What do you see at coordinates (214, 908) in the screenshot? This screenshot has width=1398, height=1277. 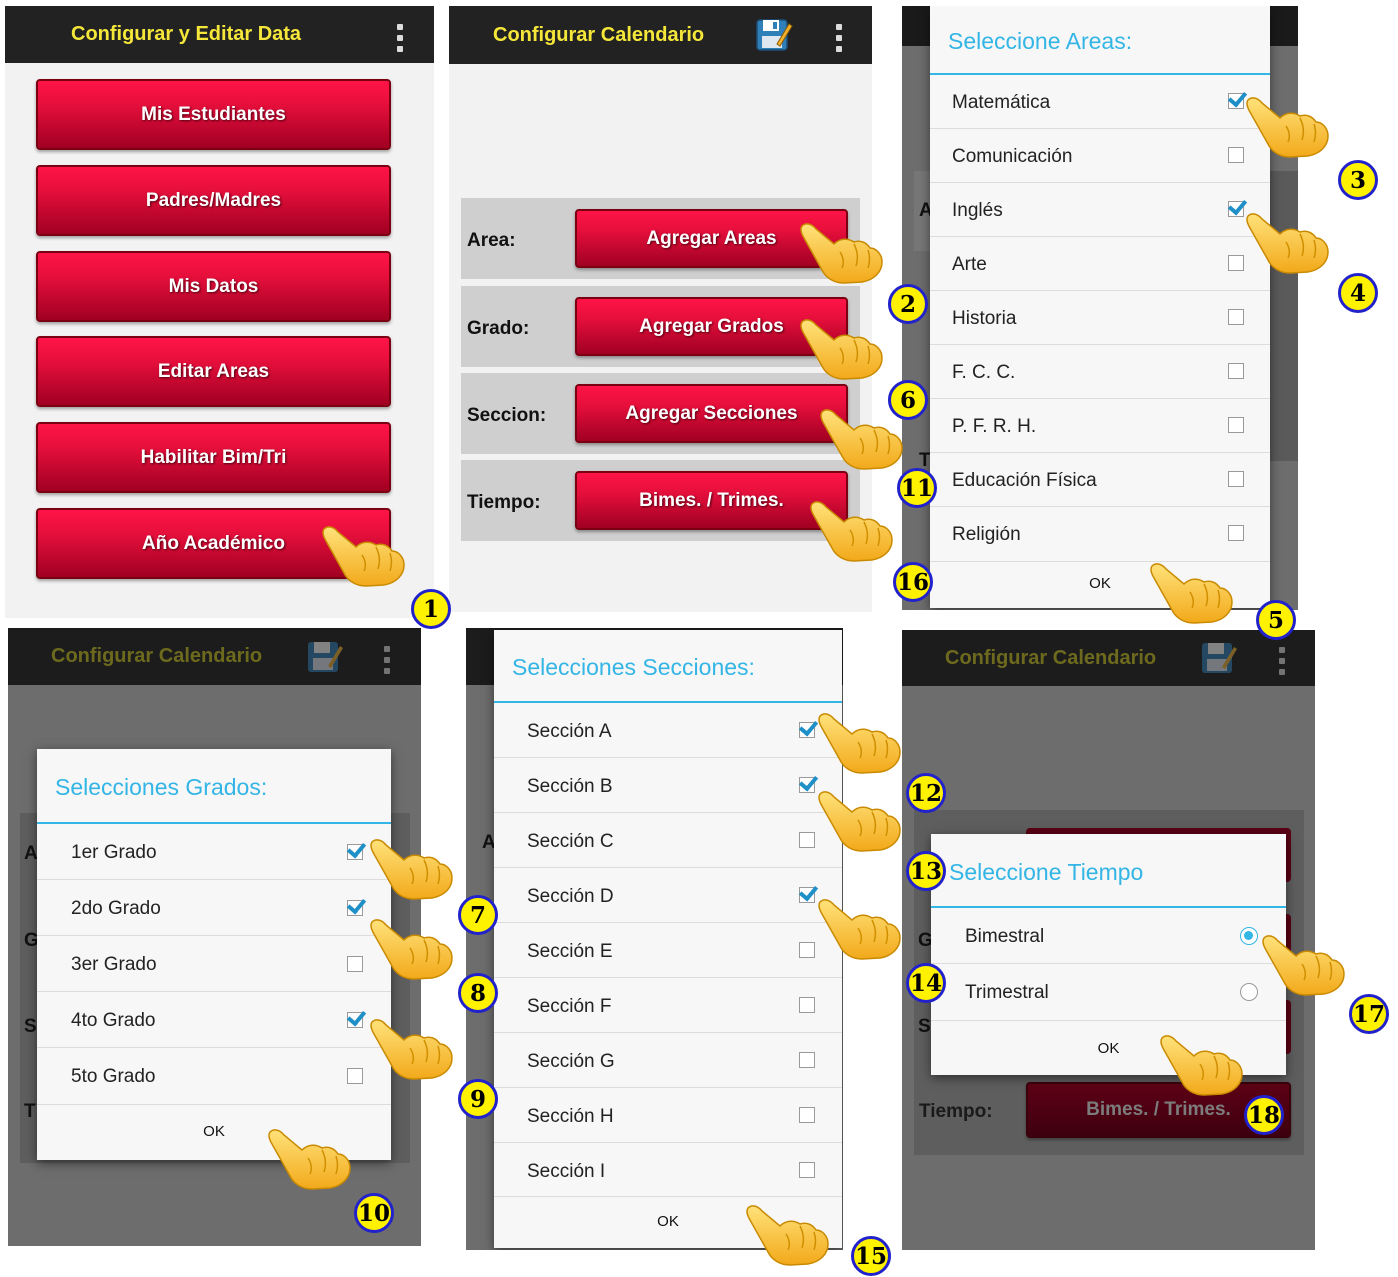 I see `grado-option: 2do Grado` at bounding box center [214, 908].